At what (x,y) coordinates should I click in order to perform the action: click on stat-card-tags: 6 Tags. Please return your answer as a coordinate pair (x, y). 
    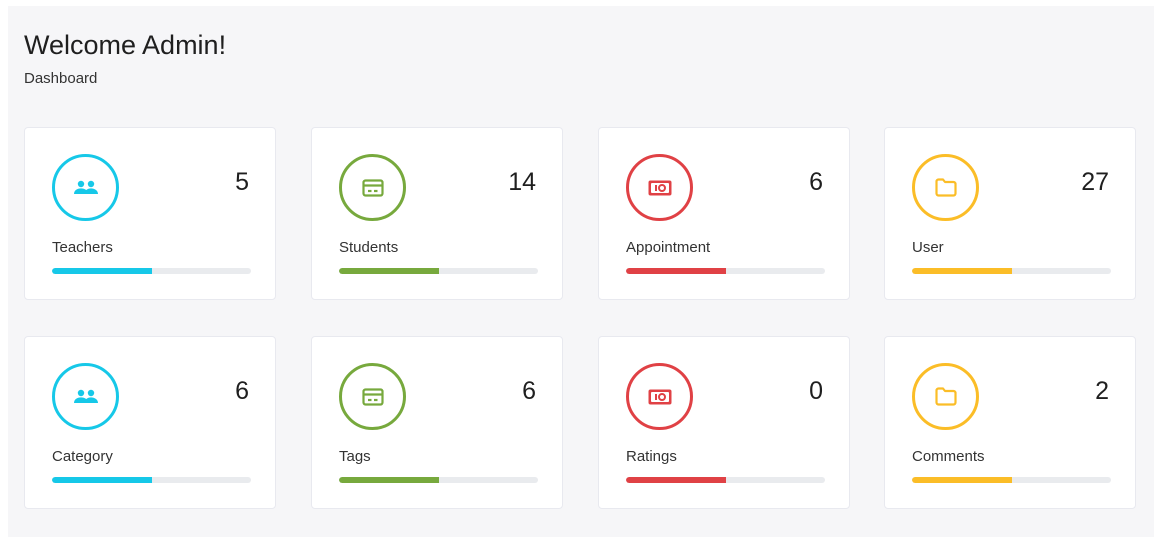
    Looking at the image, I should click on (437, 422).